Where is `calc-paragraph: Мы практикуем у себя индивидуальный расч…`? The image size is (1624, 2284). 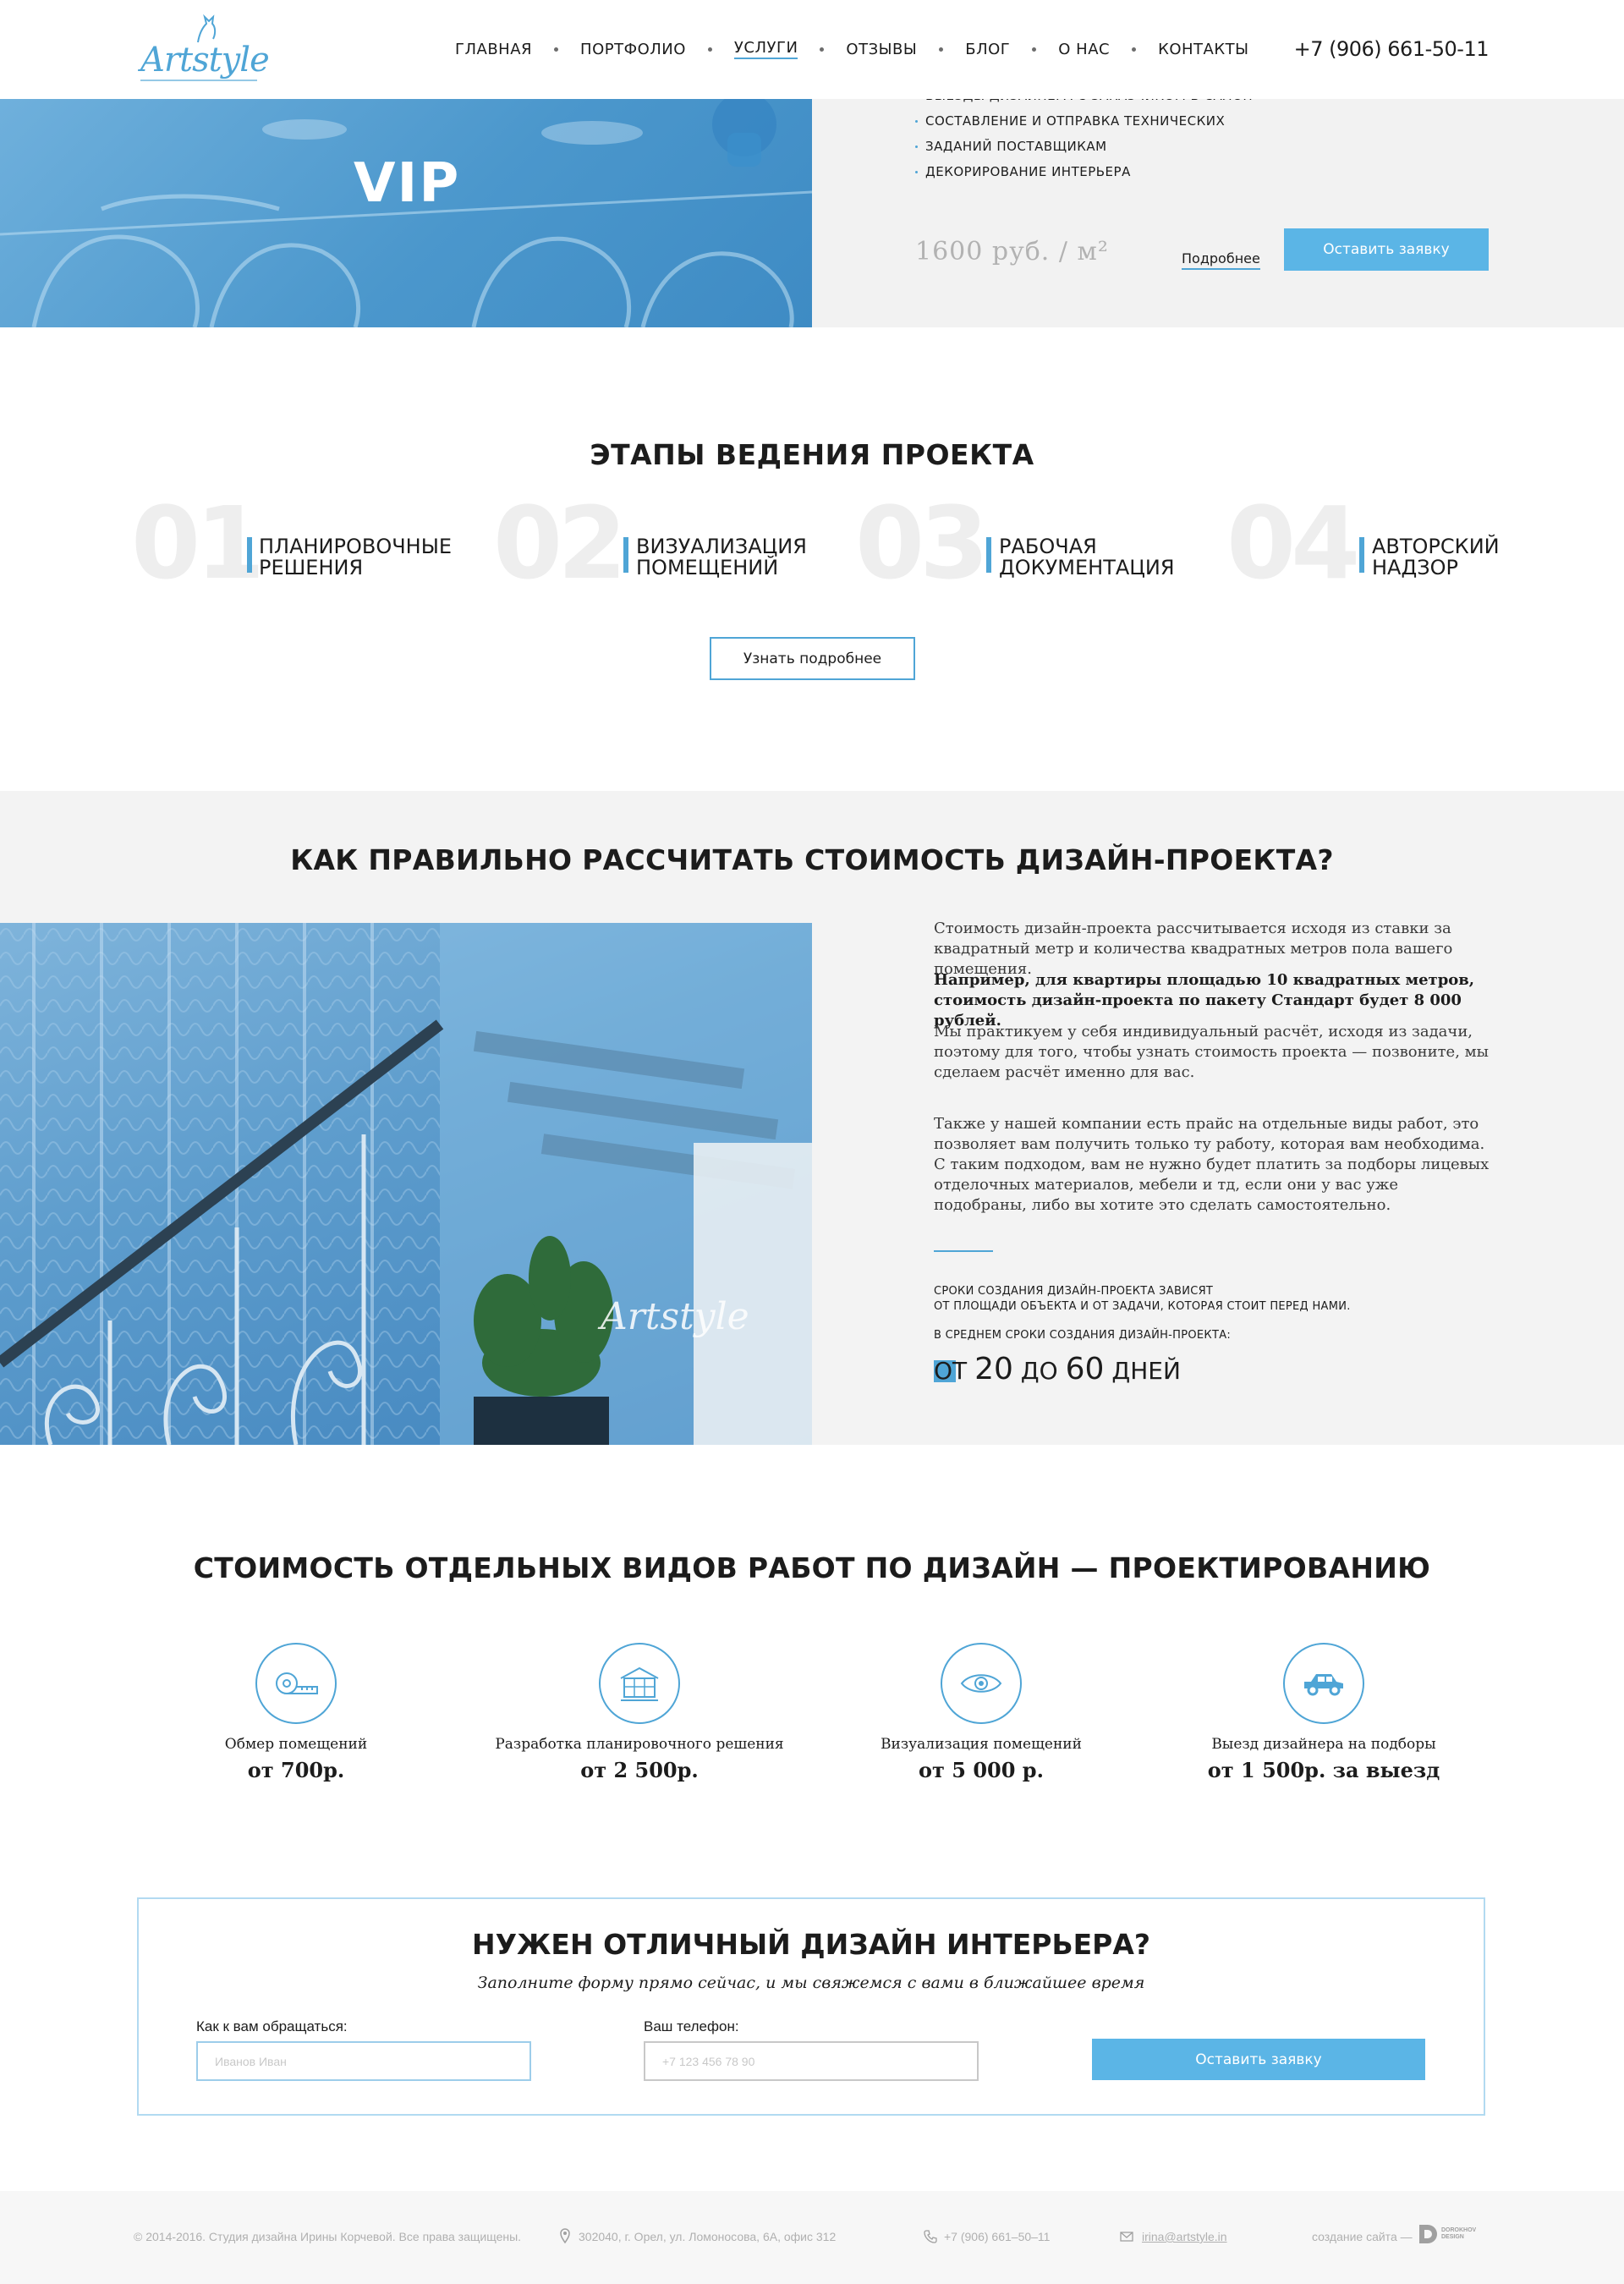
calc-paragraph: Мы практикуем у себя индивидуальный расч… is located at coordinates (1212, 1052).